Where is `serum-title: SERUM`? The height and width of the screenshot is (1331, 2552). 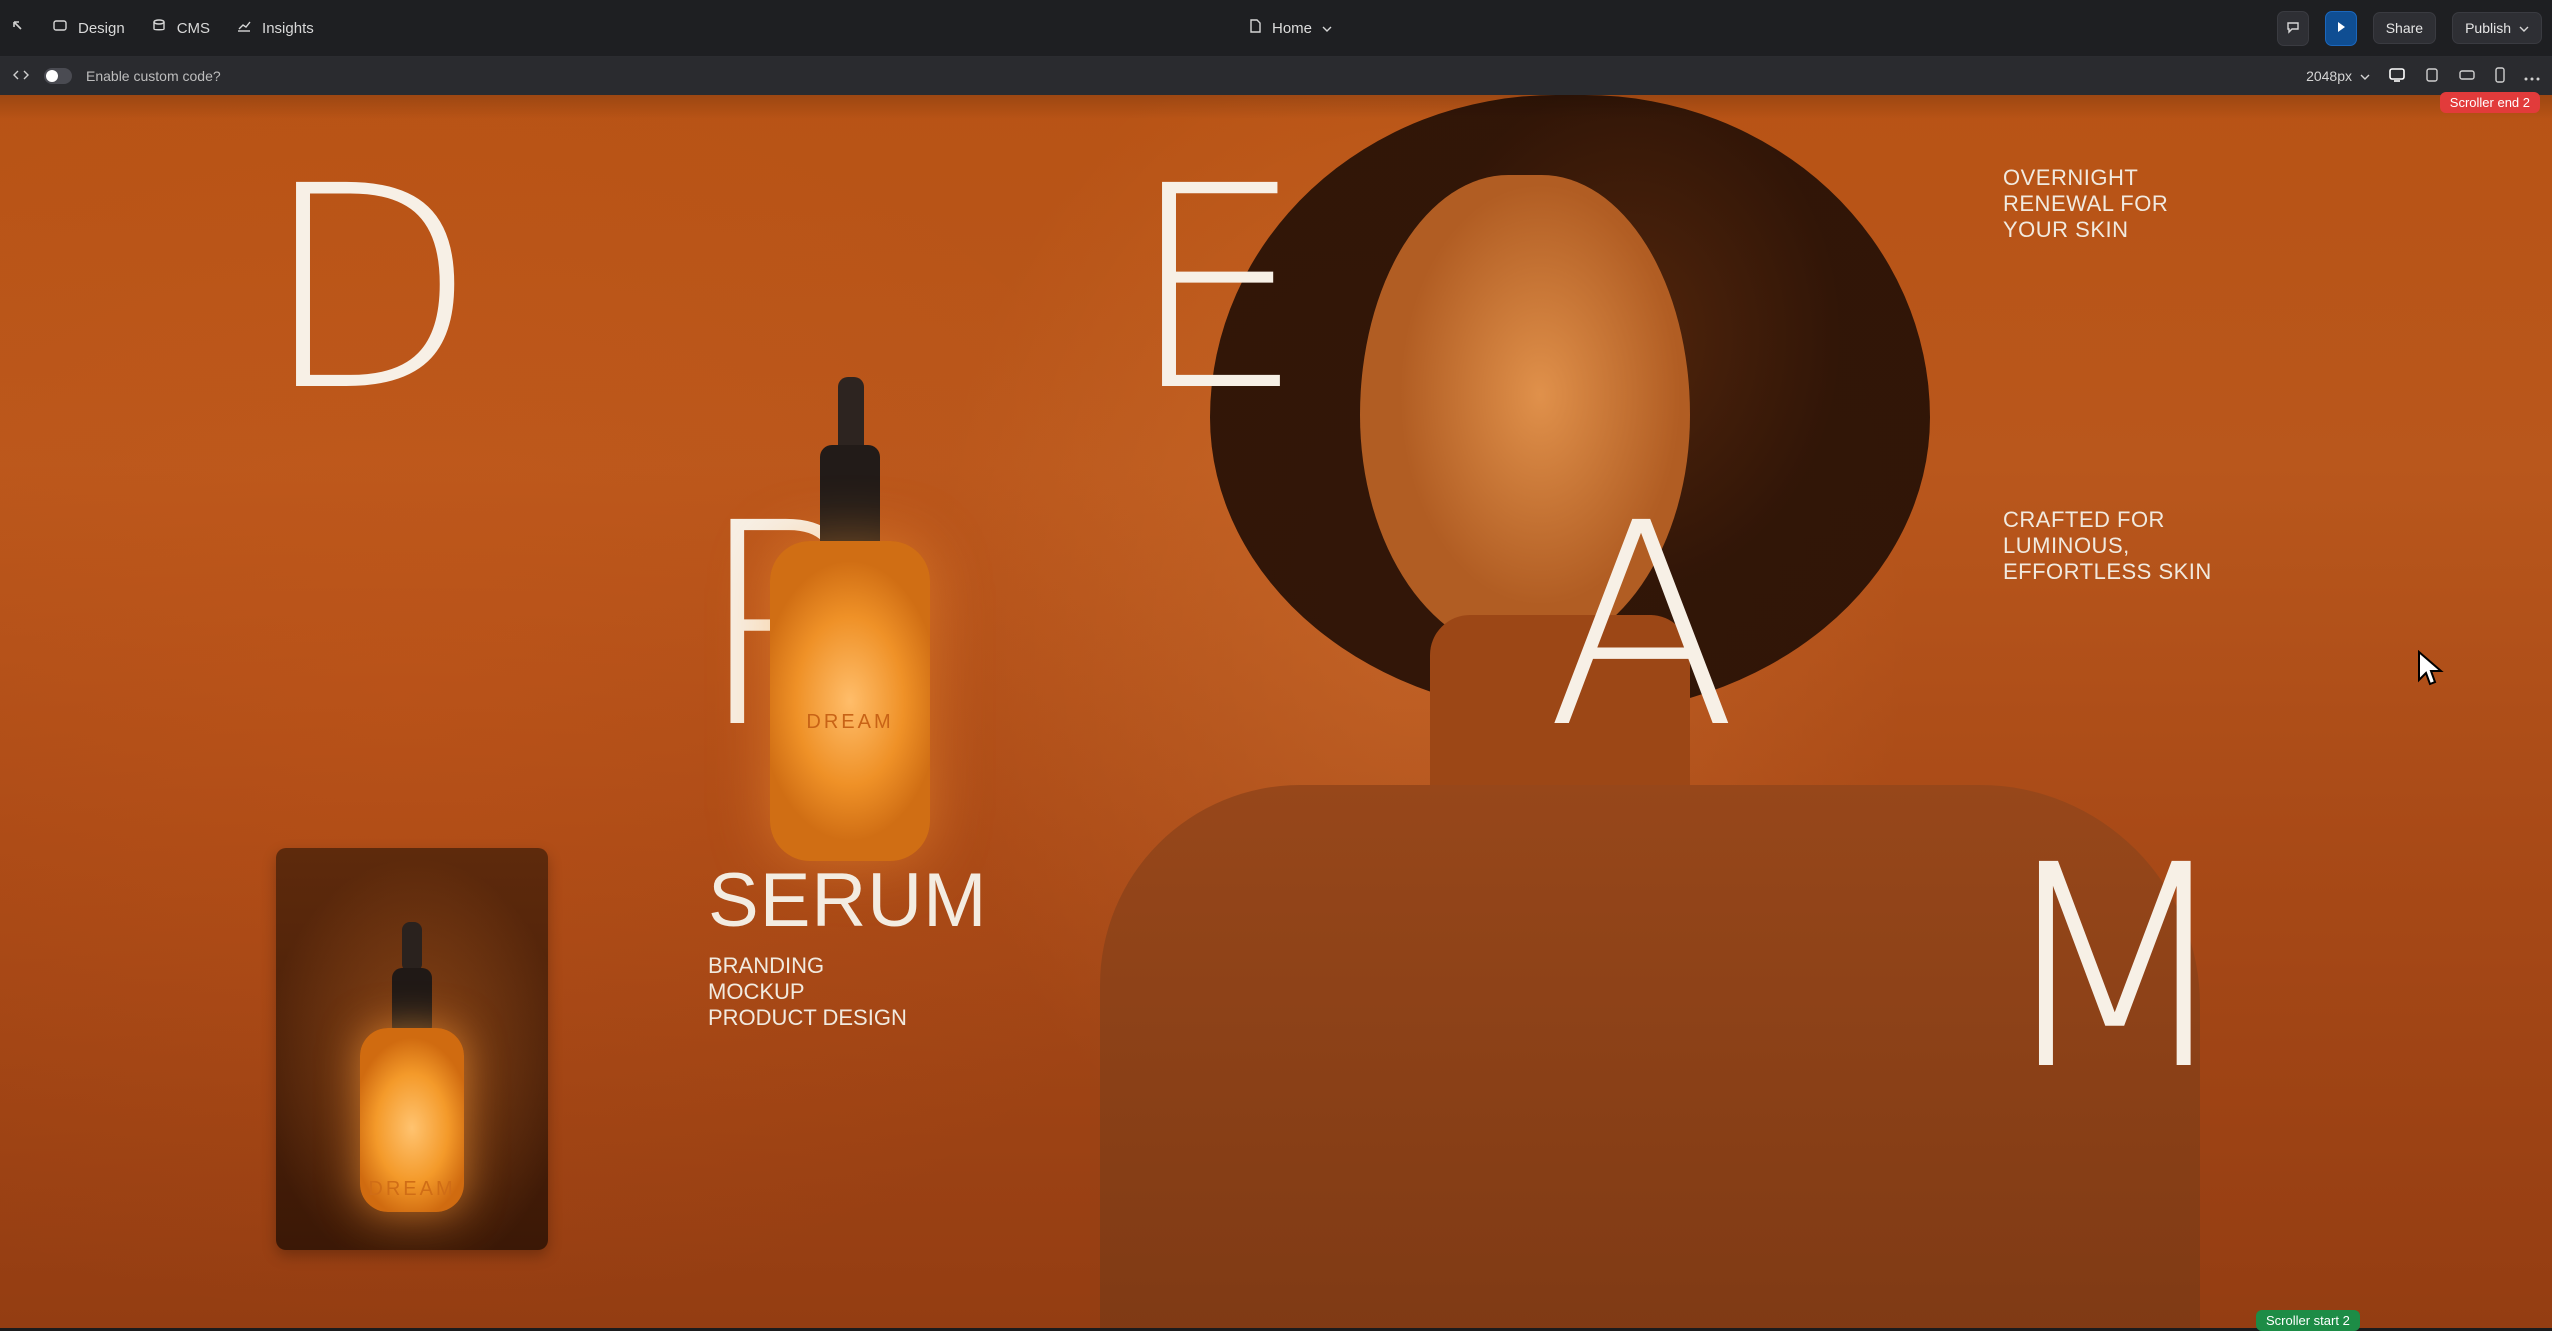
serum-title: SERUM is located at coordinates (848, 900).